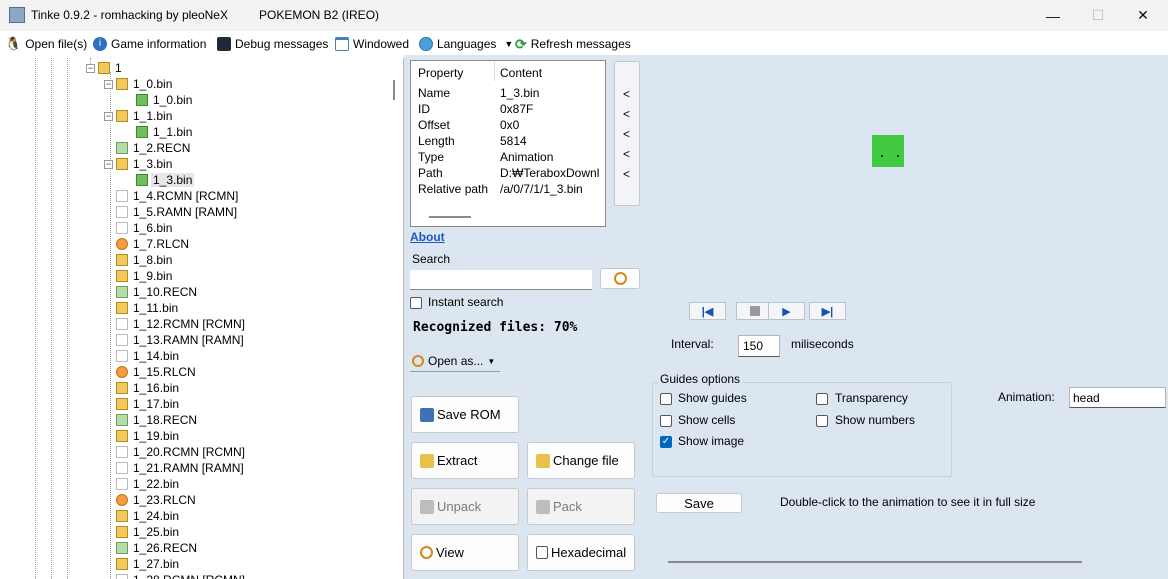 The width and height of the screenshot is (1168, 579). I want to click on unpack-button: Unpack, so click(465, 506).